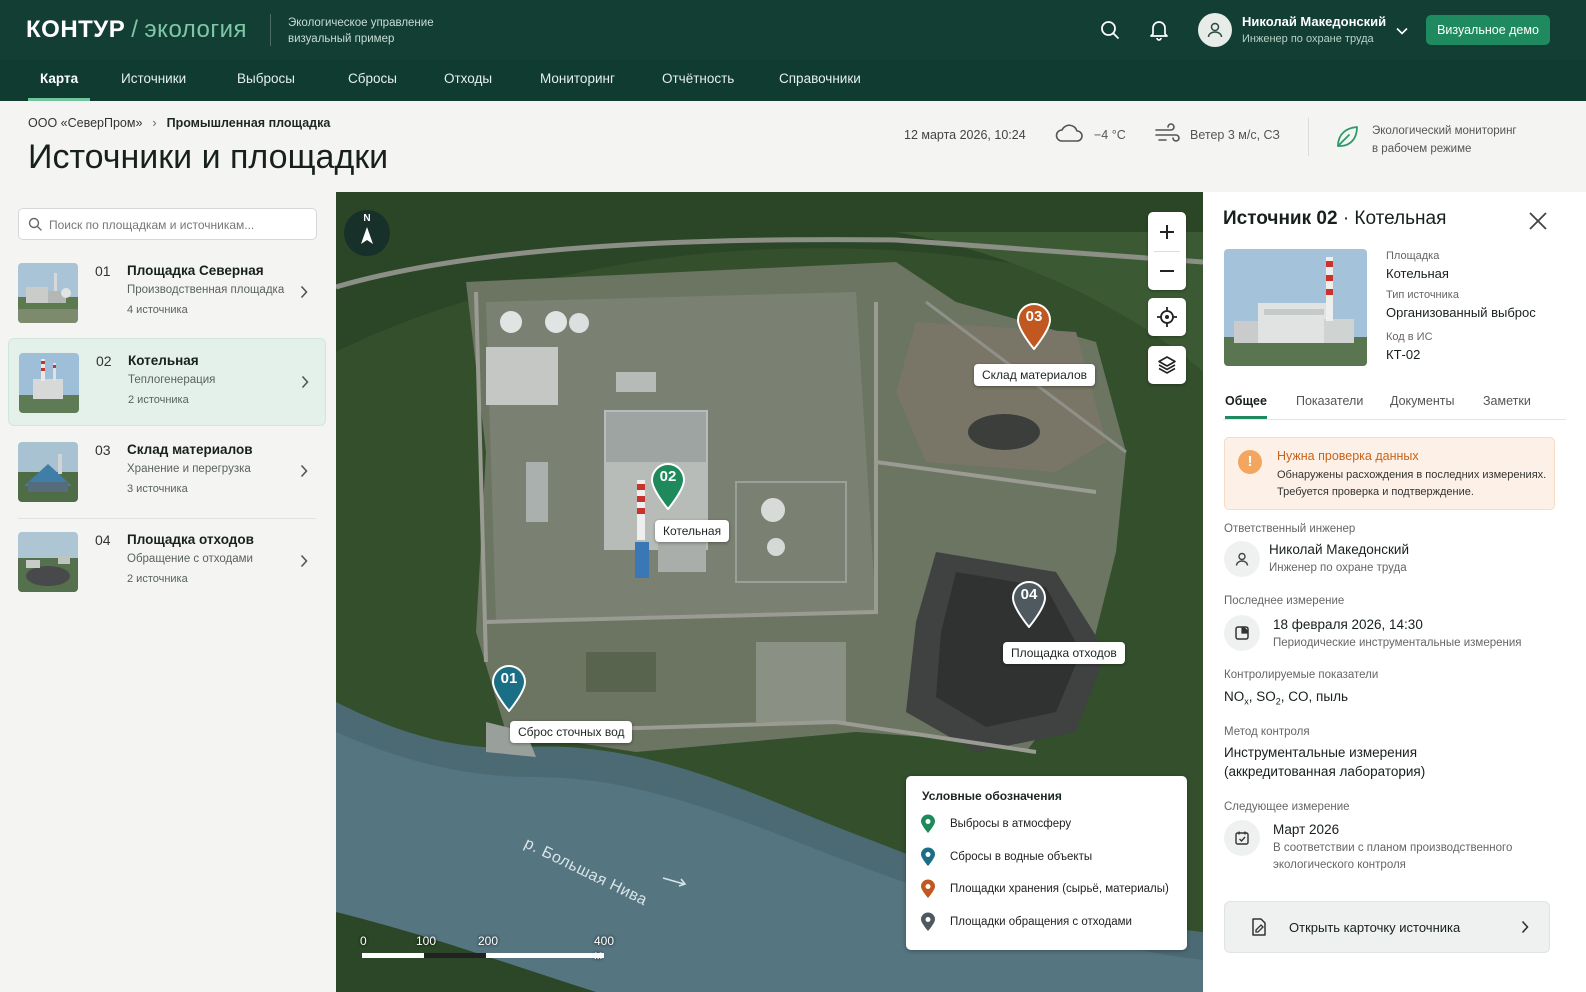 The image size is (1586, 992). What do you see at coordinates (468, 80) in the screenshot?
I see `nav-item-waste: Отходы` at bounding box center [468, 80].